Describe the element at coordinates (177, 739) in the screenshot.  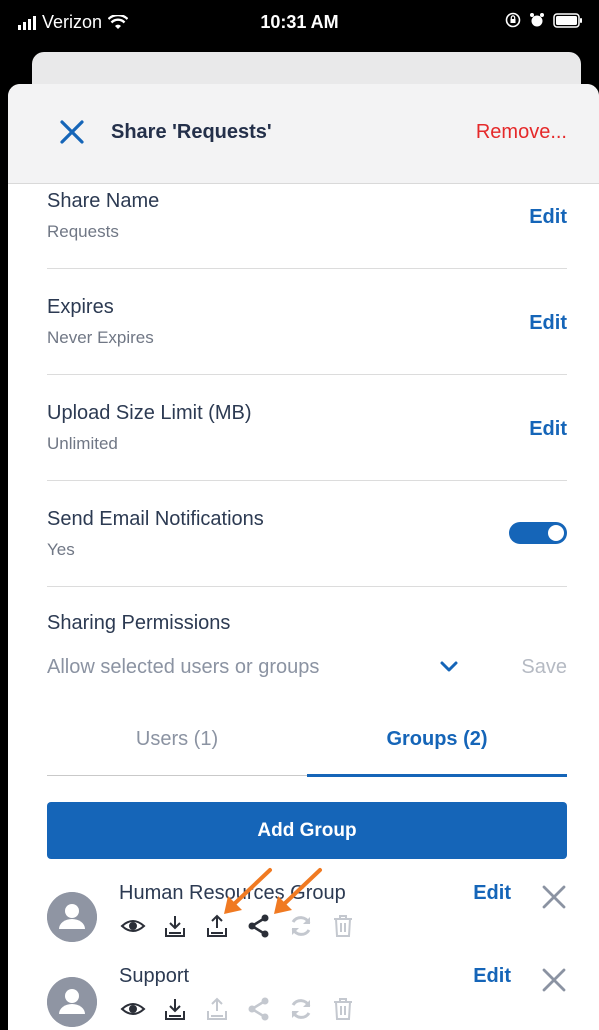
I see `tab-users: Users (1)` at that location.